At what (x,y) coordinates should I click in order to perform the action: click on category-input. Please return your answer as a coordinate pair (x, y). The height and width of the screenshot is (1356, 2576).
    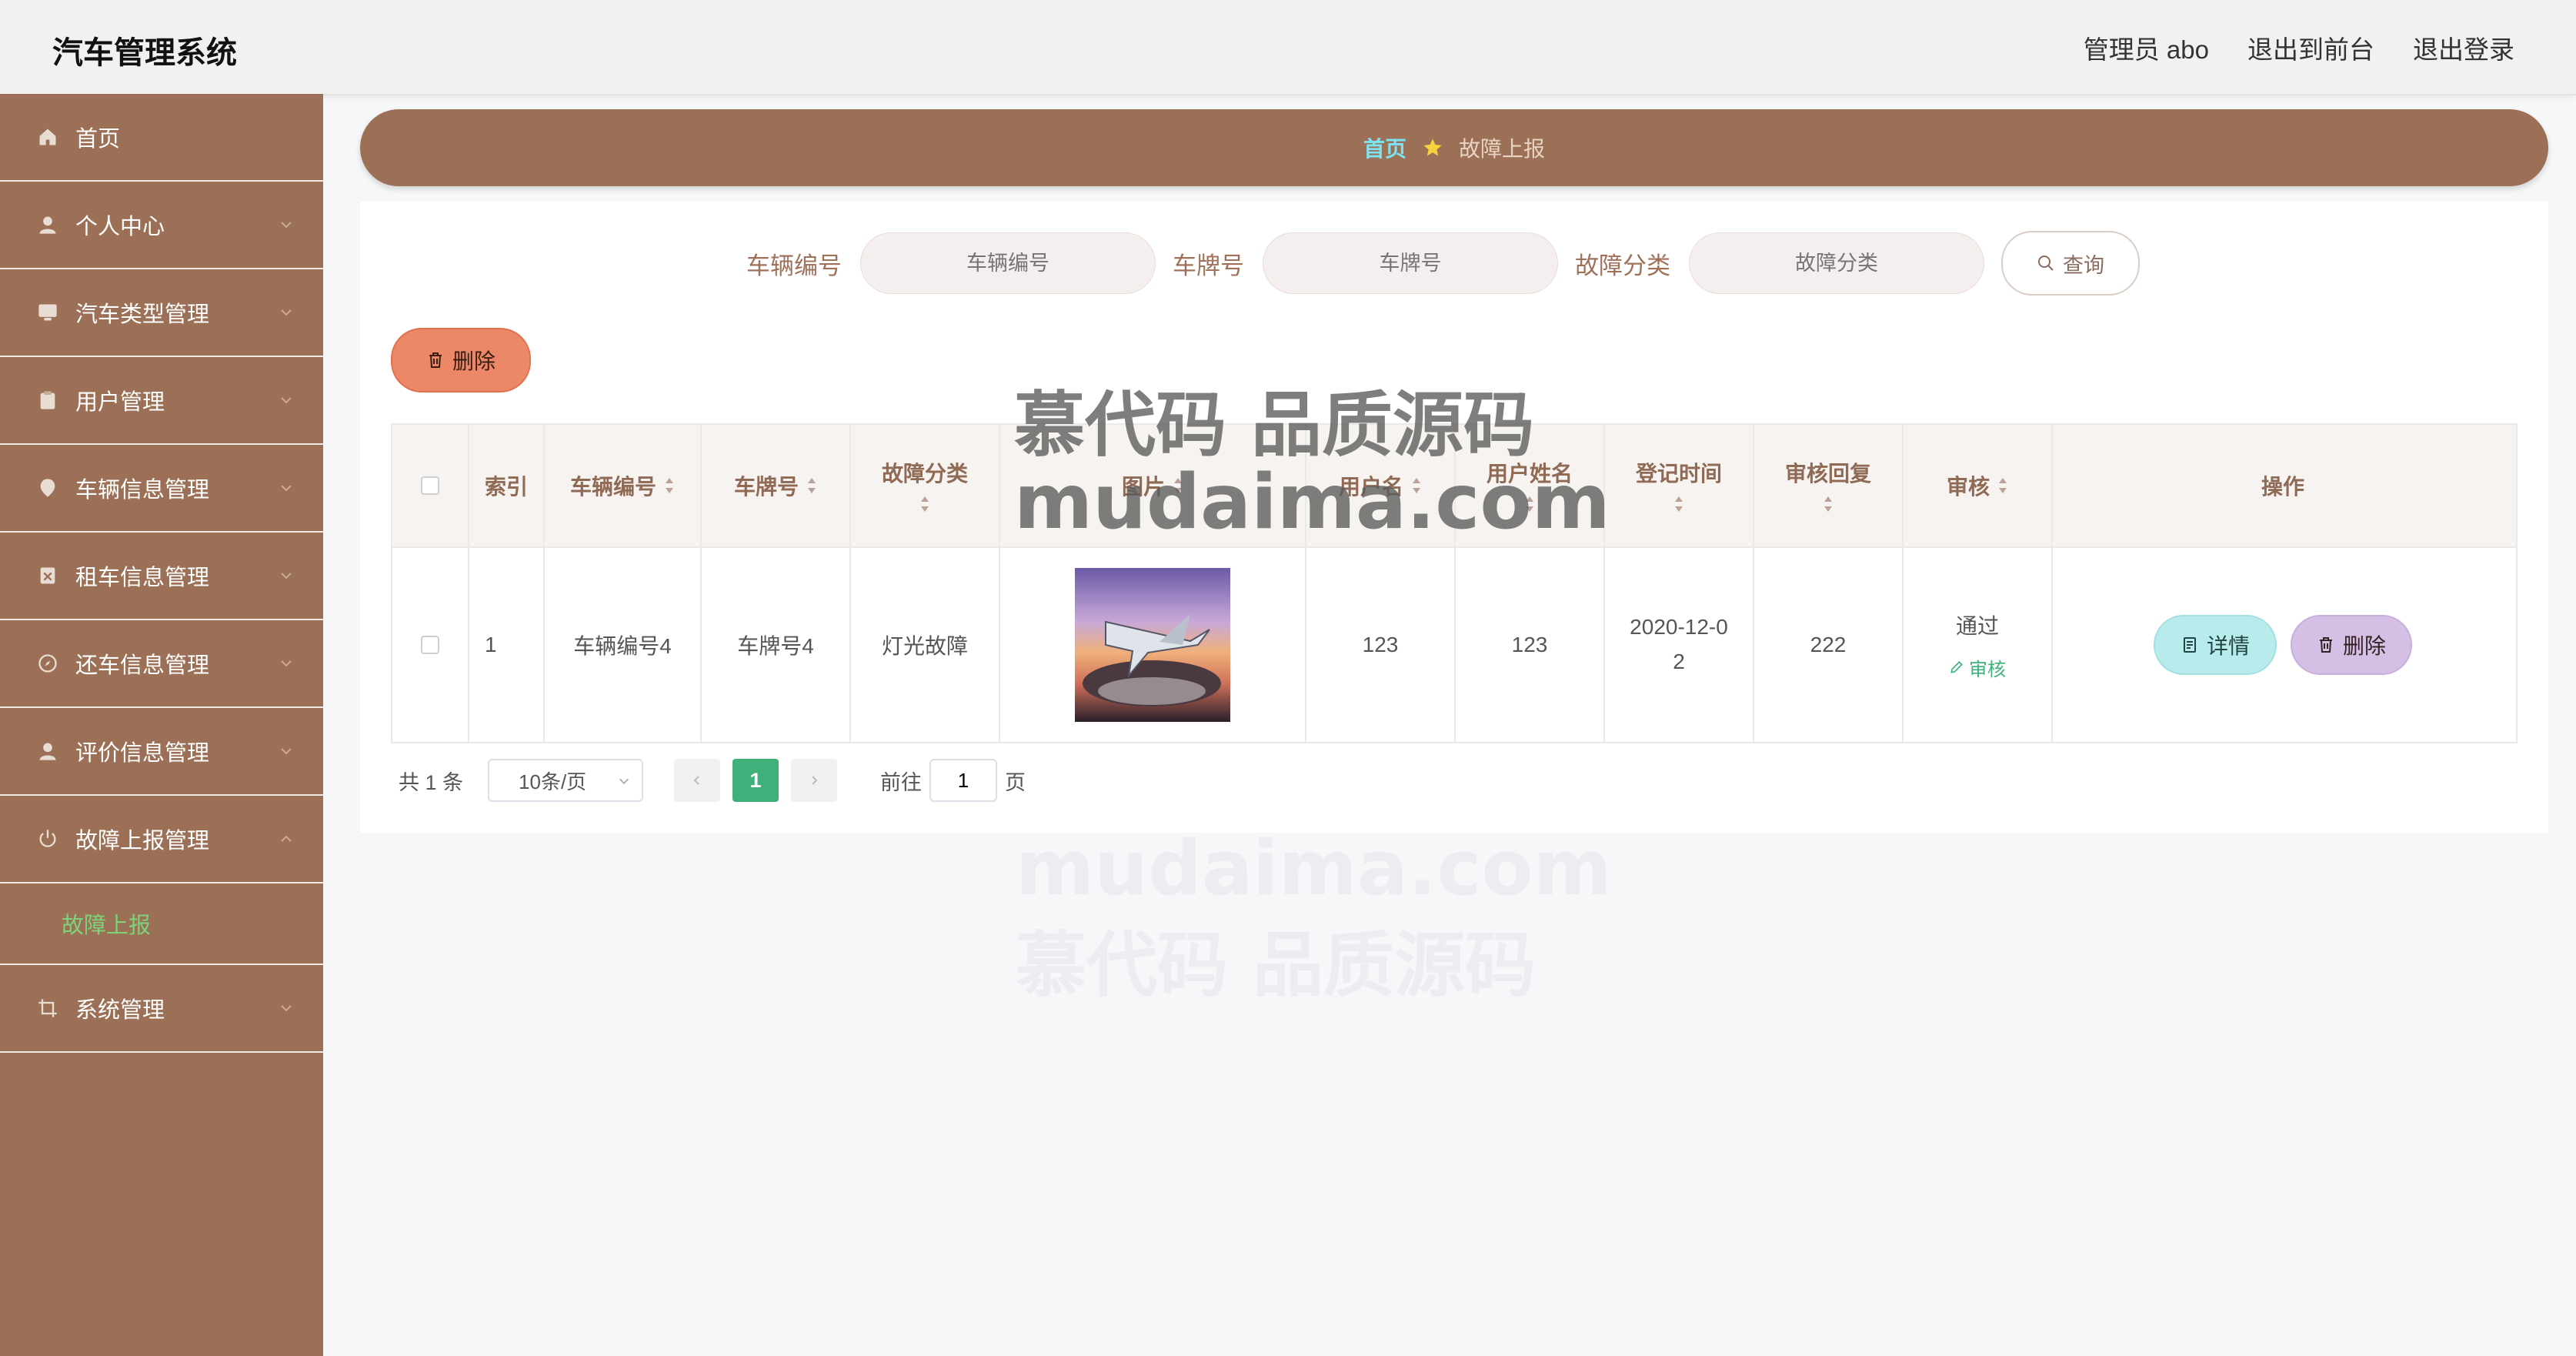
    Looking at the image, I should click on (1837, 263).